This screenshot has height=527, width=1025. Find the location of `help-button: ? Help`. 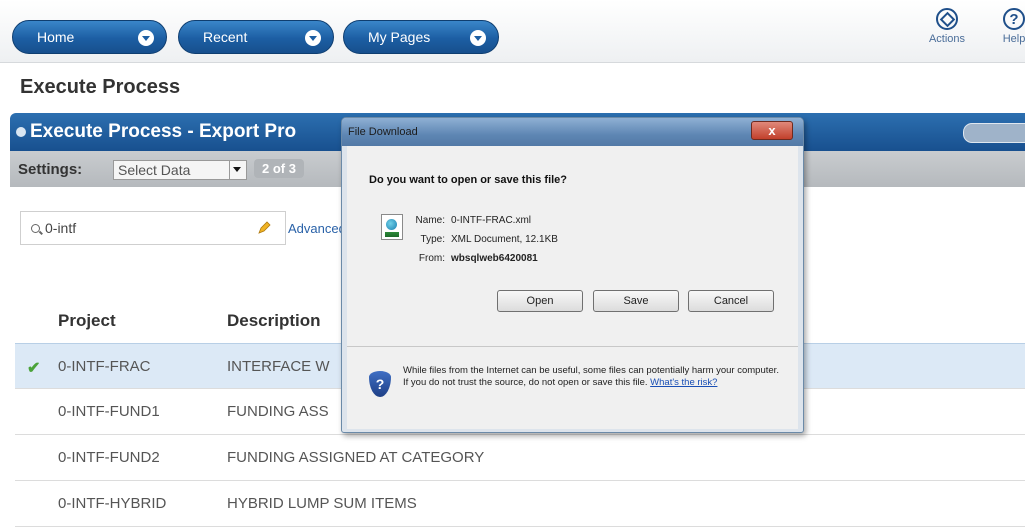

help-button: ? Help is located at coordinates (1009, 26).